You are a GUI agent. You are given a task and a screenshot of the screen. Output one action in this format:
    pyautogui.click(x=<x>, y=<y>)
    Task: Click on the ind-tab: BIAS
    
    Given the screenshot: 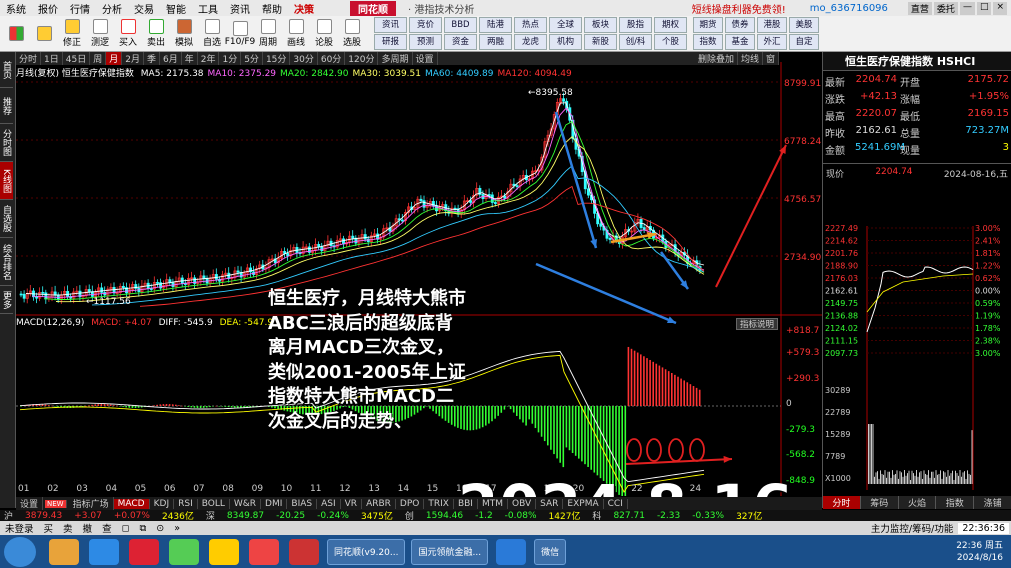 What is the action you would take?
    pyautogui.click(x=302, y=503)
    